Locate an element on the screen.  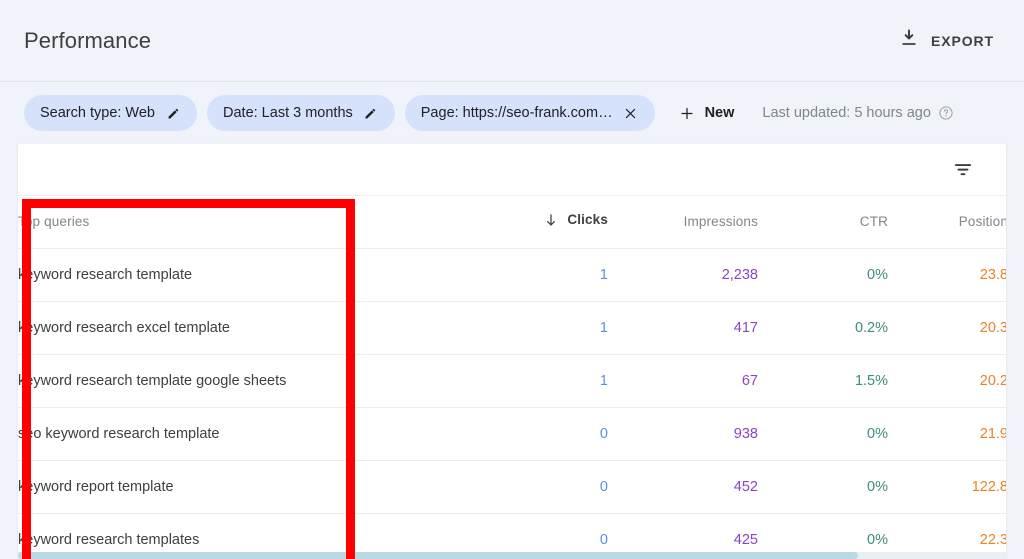
close-icon is located at coordinates (631, 113).